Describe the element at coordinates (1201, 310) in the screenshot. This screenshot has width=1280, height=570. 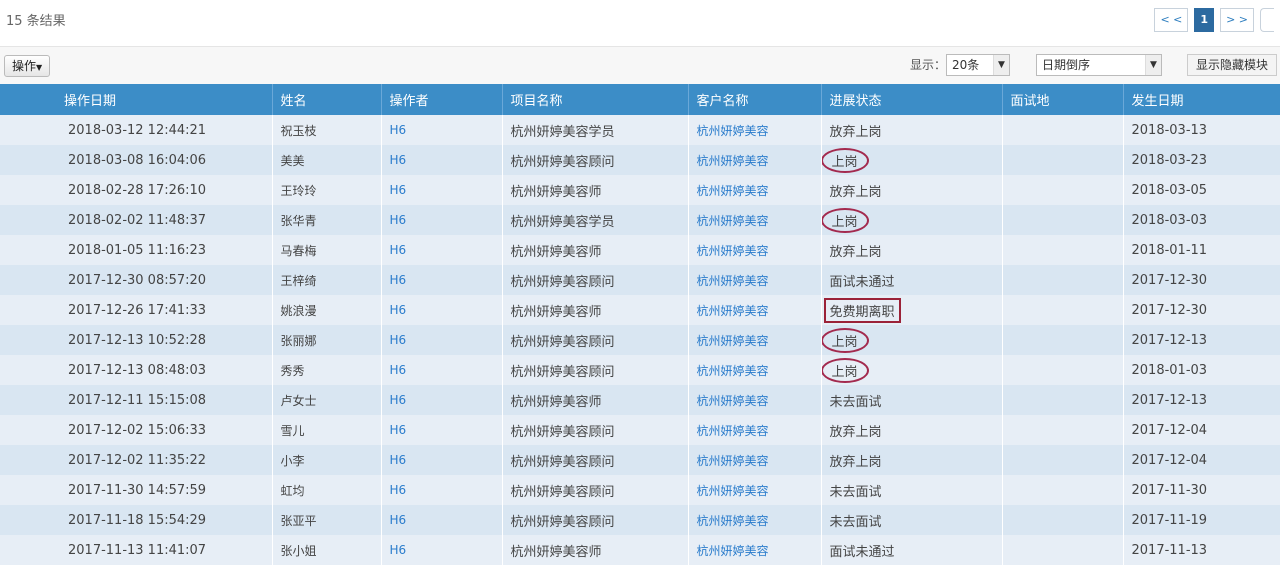
I see `occur-date-cell: 2017-12-30` at that location.